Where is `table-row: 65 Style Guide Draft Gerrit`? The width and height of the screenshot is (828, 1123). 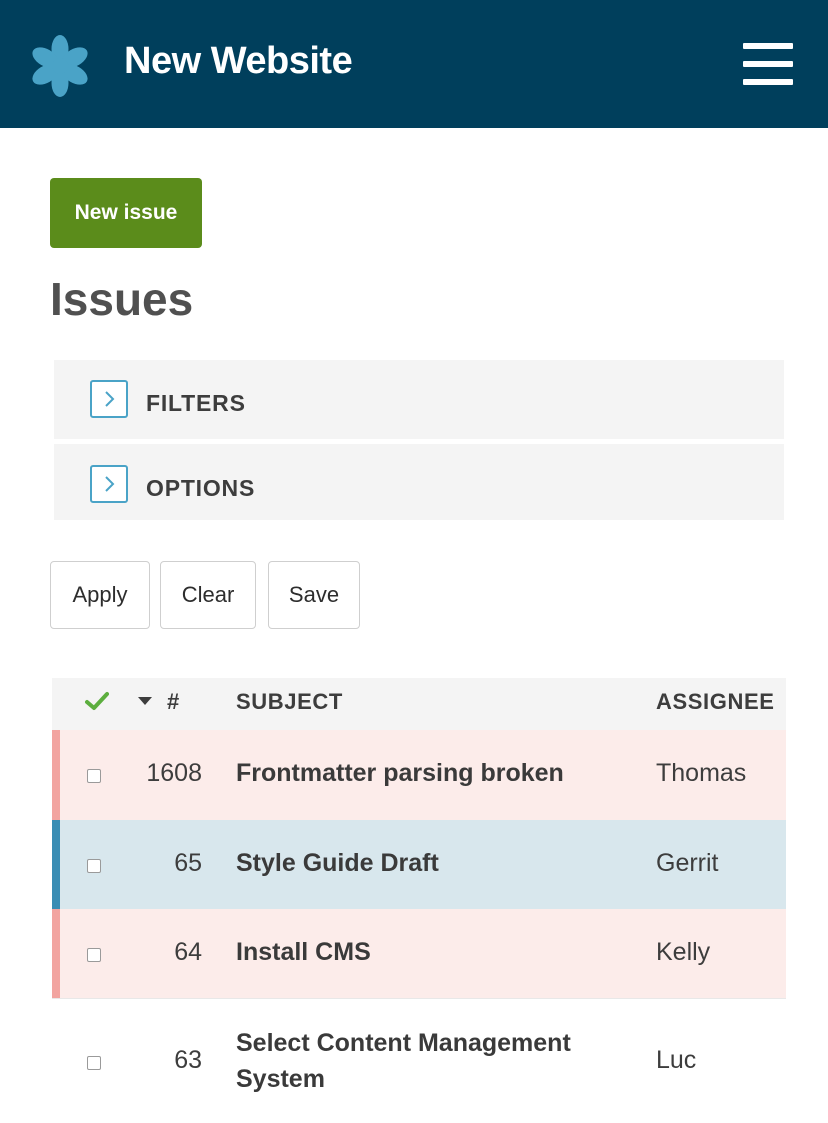
table-row: 65 Style Guide Draft Gerrit is located at coordinates (419, 864).